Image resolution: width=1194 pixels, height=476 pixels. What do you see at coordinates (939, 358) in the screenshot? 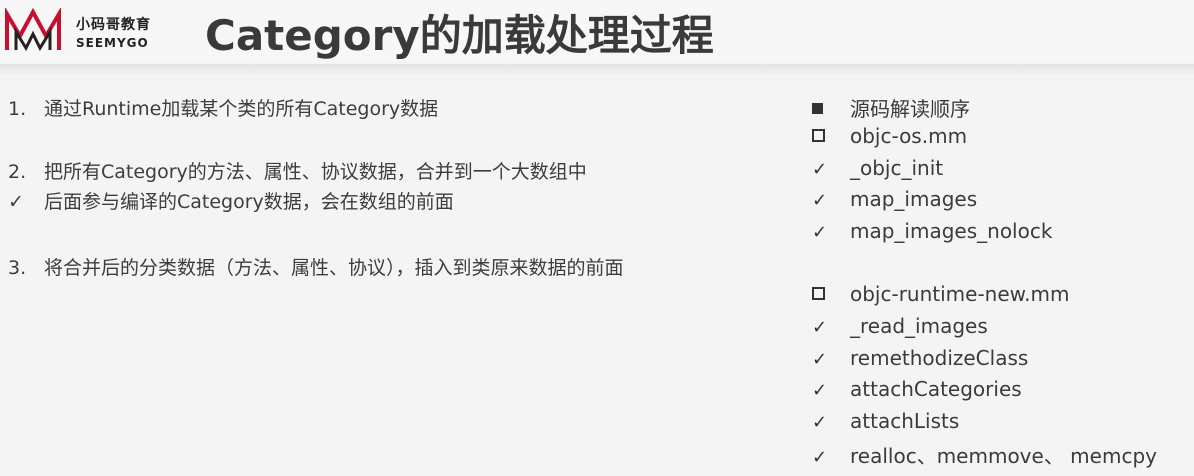
I see `item-text: remethodizeClass` at bounding box center [939, 358].